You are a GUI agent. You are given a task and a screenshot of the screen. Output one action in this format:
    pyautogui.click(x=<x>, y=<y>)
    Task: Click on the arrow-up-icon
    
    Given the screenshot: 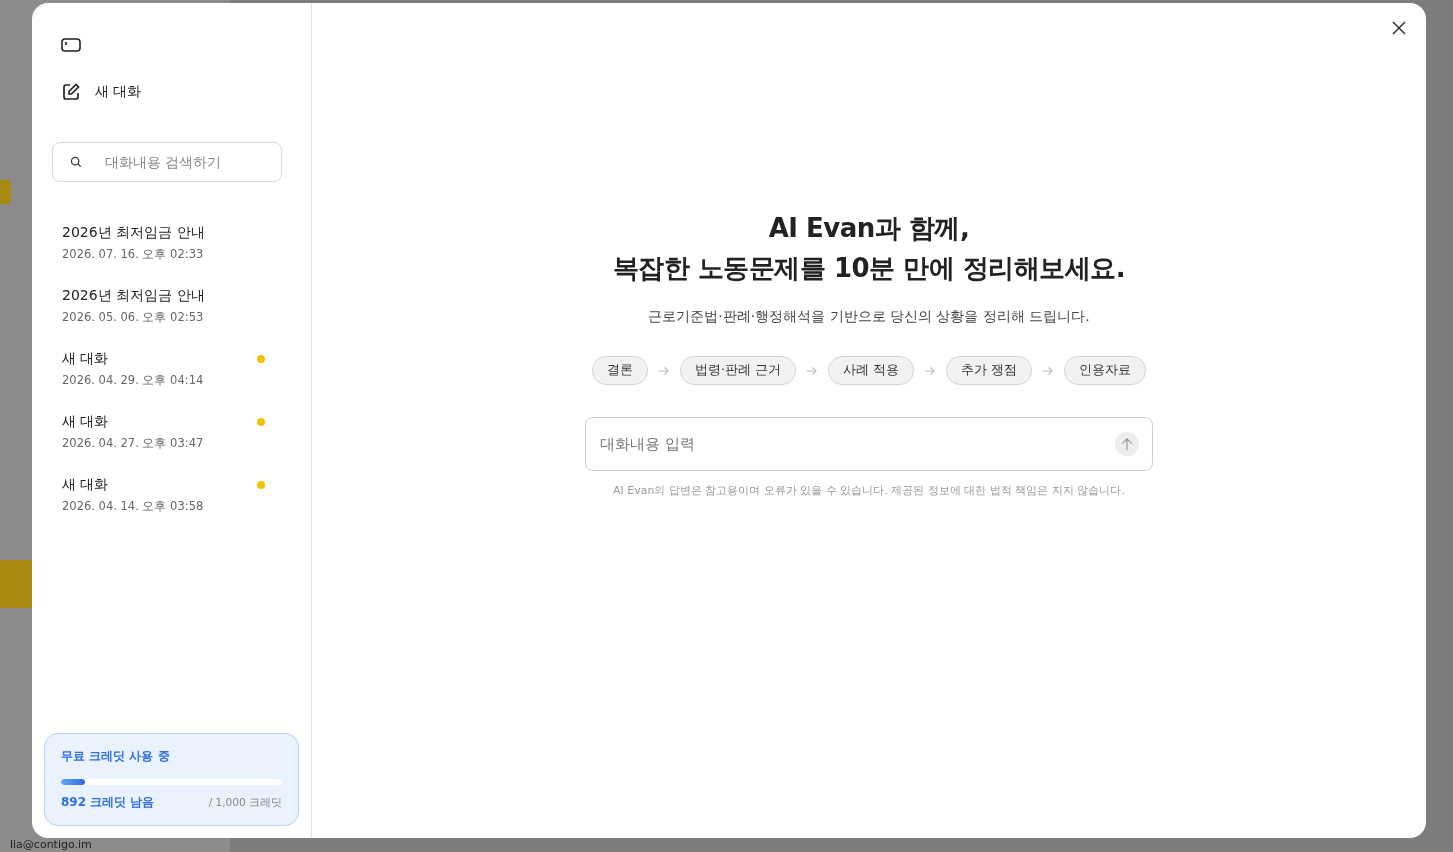 What is the action you would take?
    pyautogui.click(x=1127, y=444)
    